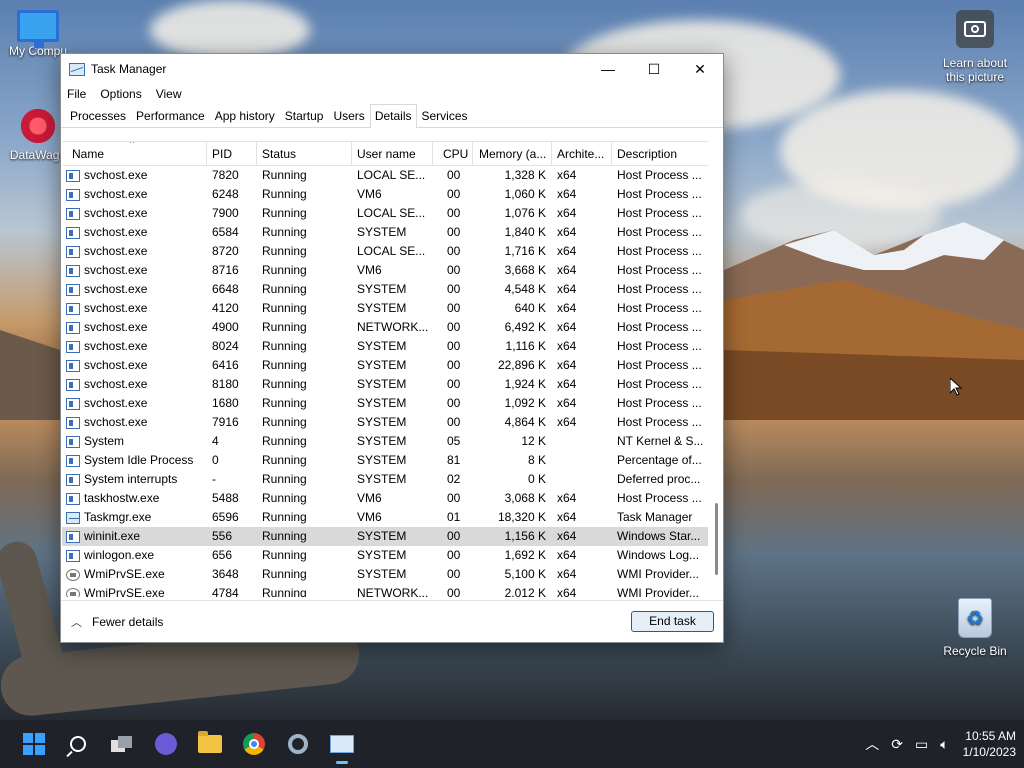 The image size is (1024, 768). I want to click on start-button, so click(34, 744).